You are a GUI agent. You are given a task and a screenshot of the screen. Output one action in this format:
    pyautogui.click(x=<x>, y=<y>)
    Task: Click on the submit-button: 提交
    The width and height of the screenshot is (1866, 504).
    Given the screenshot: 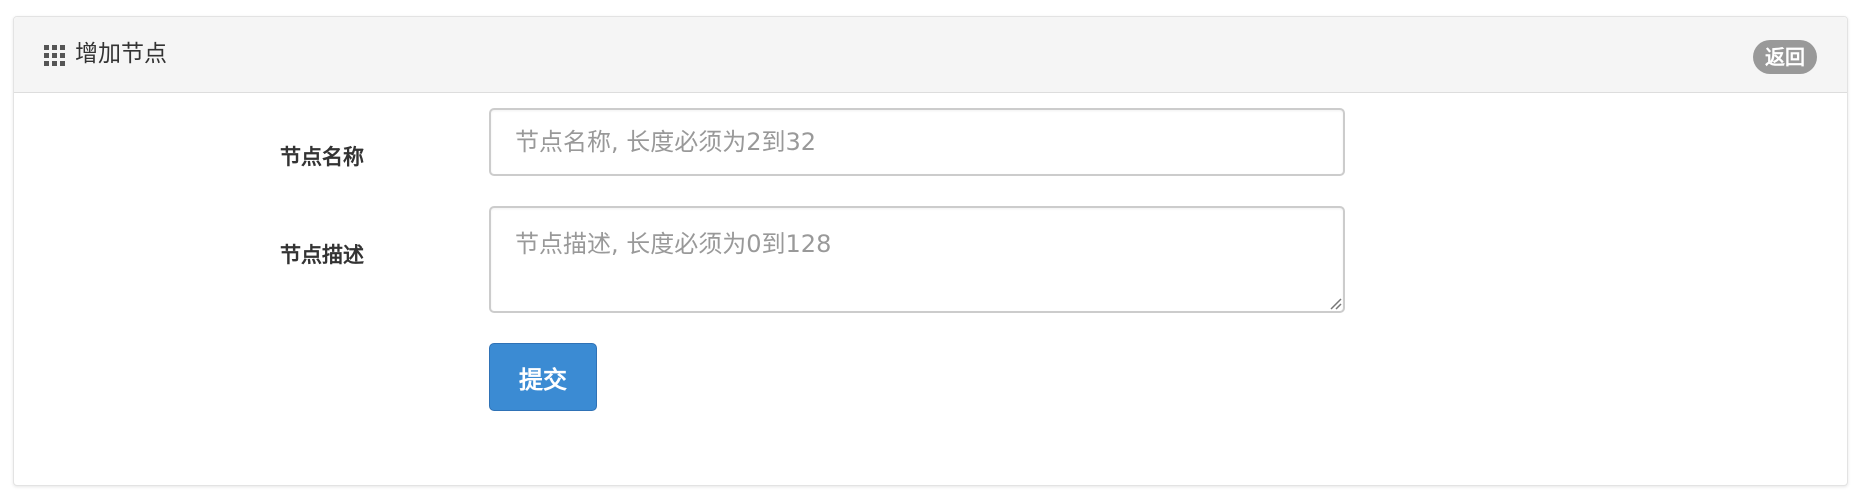 What is the action you would take?
    pyautogui.click(x=543, y=377)
    